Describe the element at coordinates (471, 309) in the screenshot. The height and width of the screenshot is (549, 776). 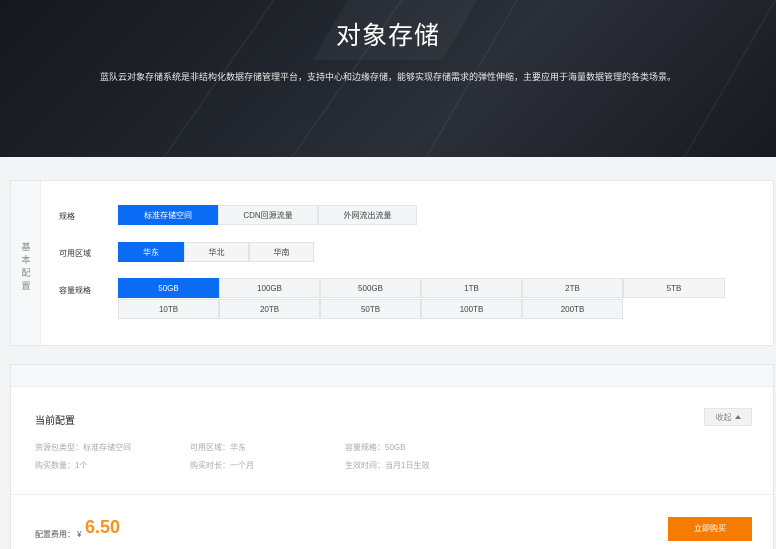
I see `capacity-option: 100TB` at that location.